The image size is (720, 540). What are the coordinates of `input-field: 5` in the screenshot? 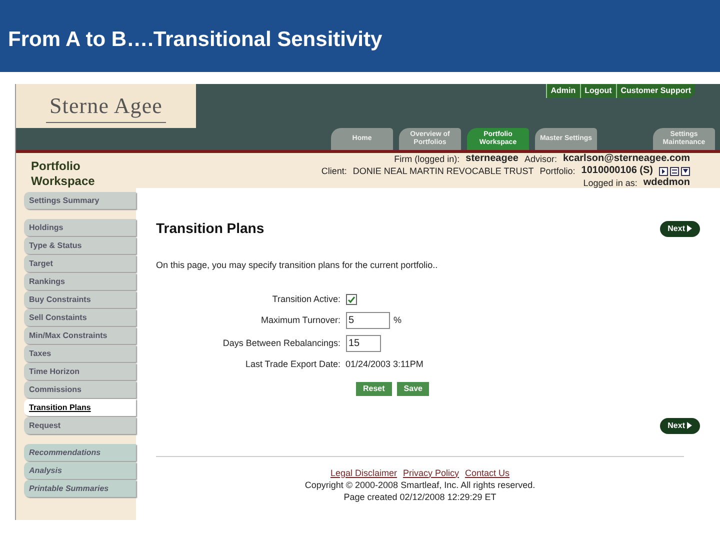 It's located at (368, 320).